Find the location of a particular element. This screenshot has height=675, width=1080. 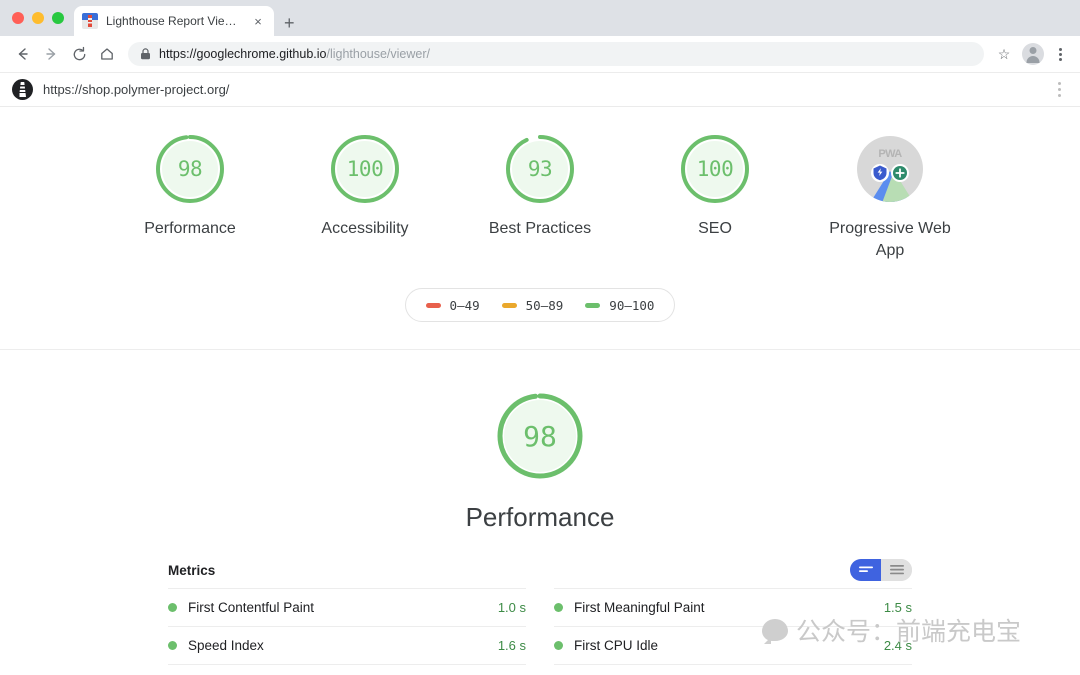

simple-view-toggle-icon is located at coordinates (865, 570).